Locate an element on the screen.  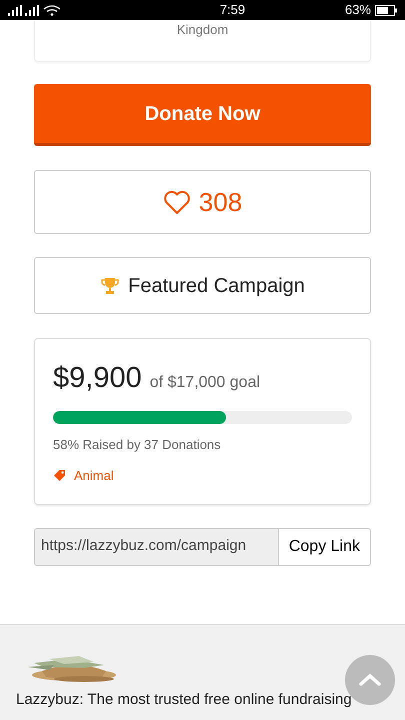
heart-icon is located at coordinates (176, 202).